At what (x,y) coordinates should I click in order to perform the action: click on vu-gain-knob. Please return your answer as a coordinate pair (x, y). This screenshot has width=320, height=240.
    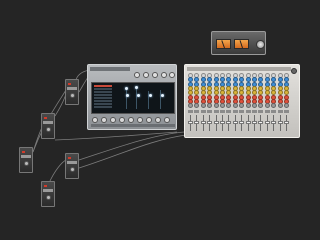
    Looking at the image, I should click on (260, 44).